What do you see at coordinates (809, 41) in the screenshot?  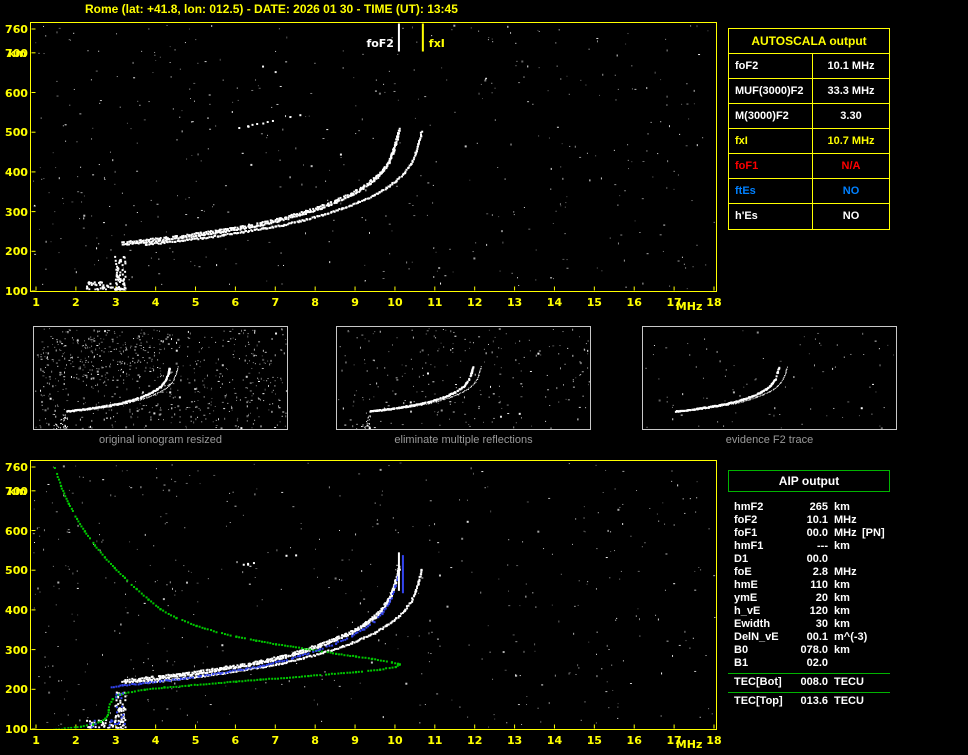 I see `autoscala-output-header: AUTOSCALA output` at bounding box center [809, 41].